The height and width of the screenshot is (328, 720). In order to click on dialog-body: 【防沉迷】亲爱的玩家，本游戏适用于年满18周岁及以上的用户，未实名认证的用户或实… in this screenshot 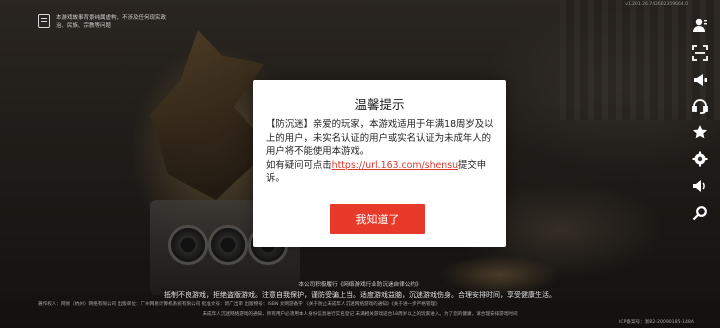, I will do `click(380, 152)`.